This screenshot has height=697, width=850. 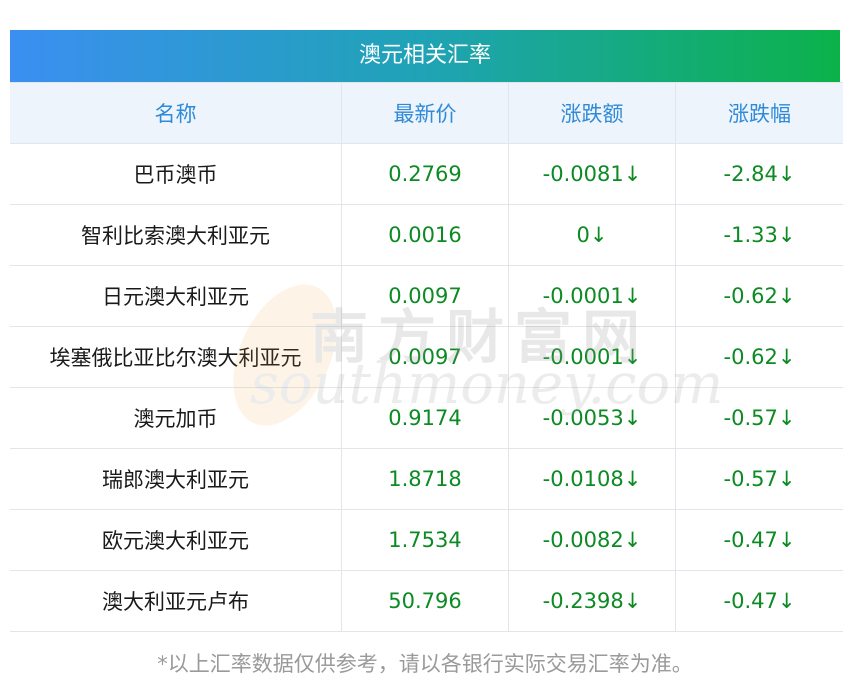 I want to click on table-row: 澳大利亚元卢布 50.796 -0.2398↓ -0.47↓, so click(x=426, y=601).